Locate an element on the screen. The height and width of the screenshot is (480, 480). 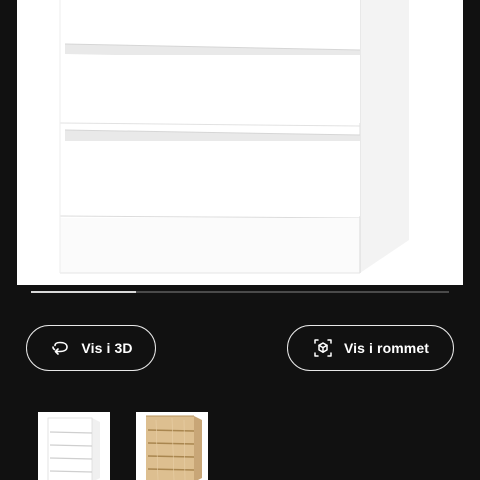
variant-thumbnail-white is located at coordinates (74, 446).